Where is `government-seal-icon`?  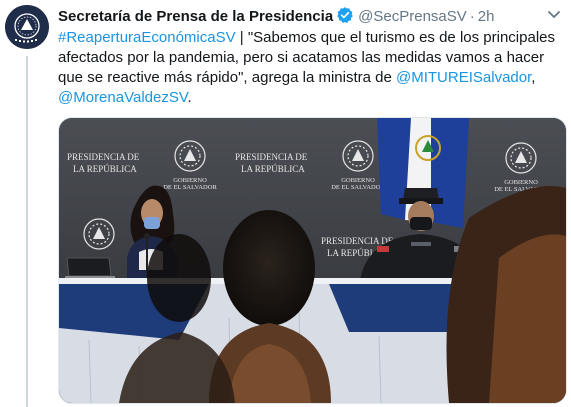
government-seal-icon is located at coordinates (27, 27).